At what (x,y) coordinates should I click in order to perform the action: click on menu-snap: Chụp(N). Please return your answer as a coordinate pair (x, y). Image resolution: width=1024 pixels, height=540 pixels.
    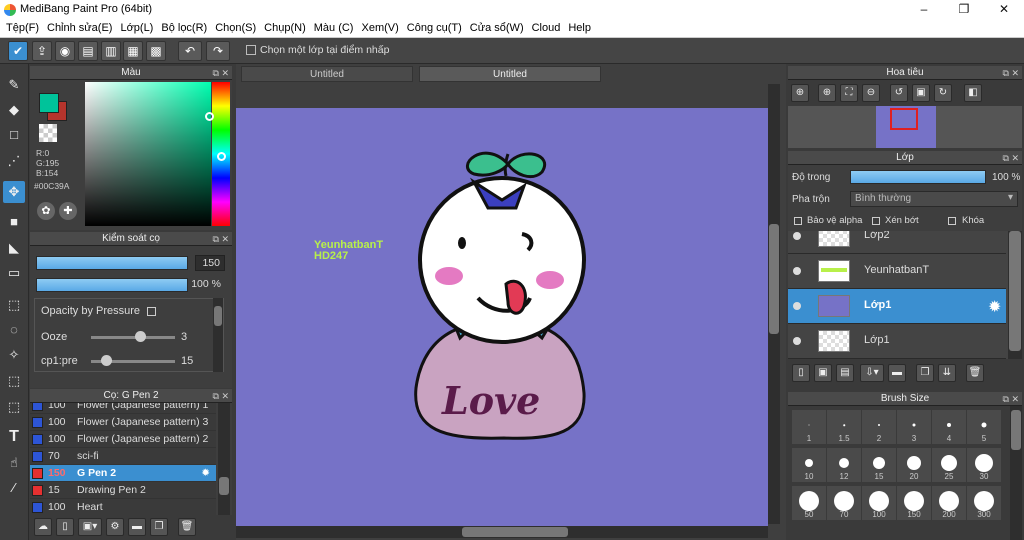
    Looking at the image, I should click on (282, 27).